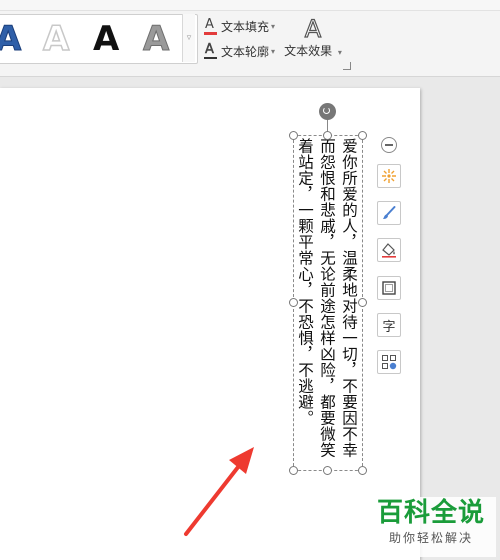 Image resolution: width=500 pixels, height=560 pixels. I want to click on shape-outline-button, so click(389, 288).